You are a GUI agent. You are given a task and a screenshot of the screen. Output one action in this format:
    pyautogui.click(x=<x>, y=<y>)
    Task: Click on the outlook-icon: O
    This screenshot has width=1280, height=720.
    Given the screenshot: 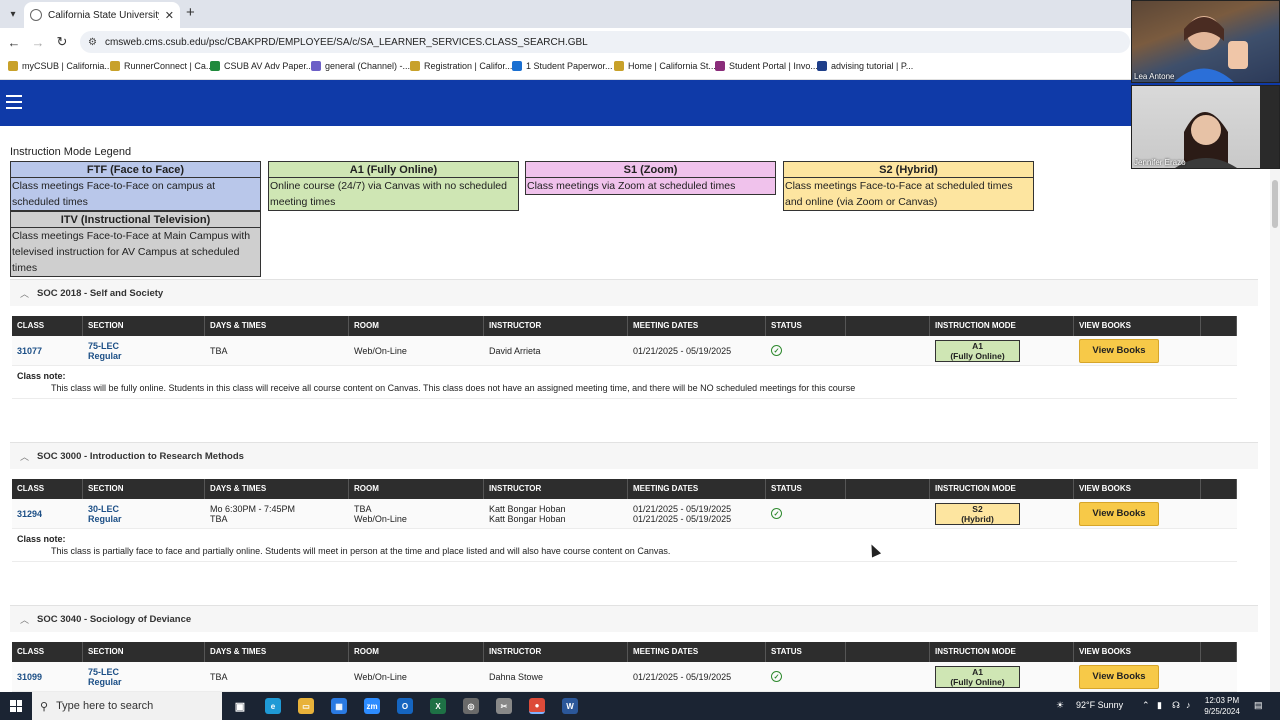 What is the action you would take?
    pyautogui.click(x=405, y=706)
    